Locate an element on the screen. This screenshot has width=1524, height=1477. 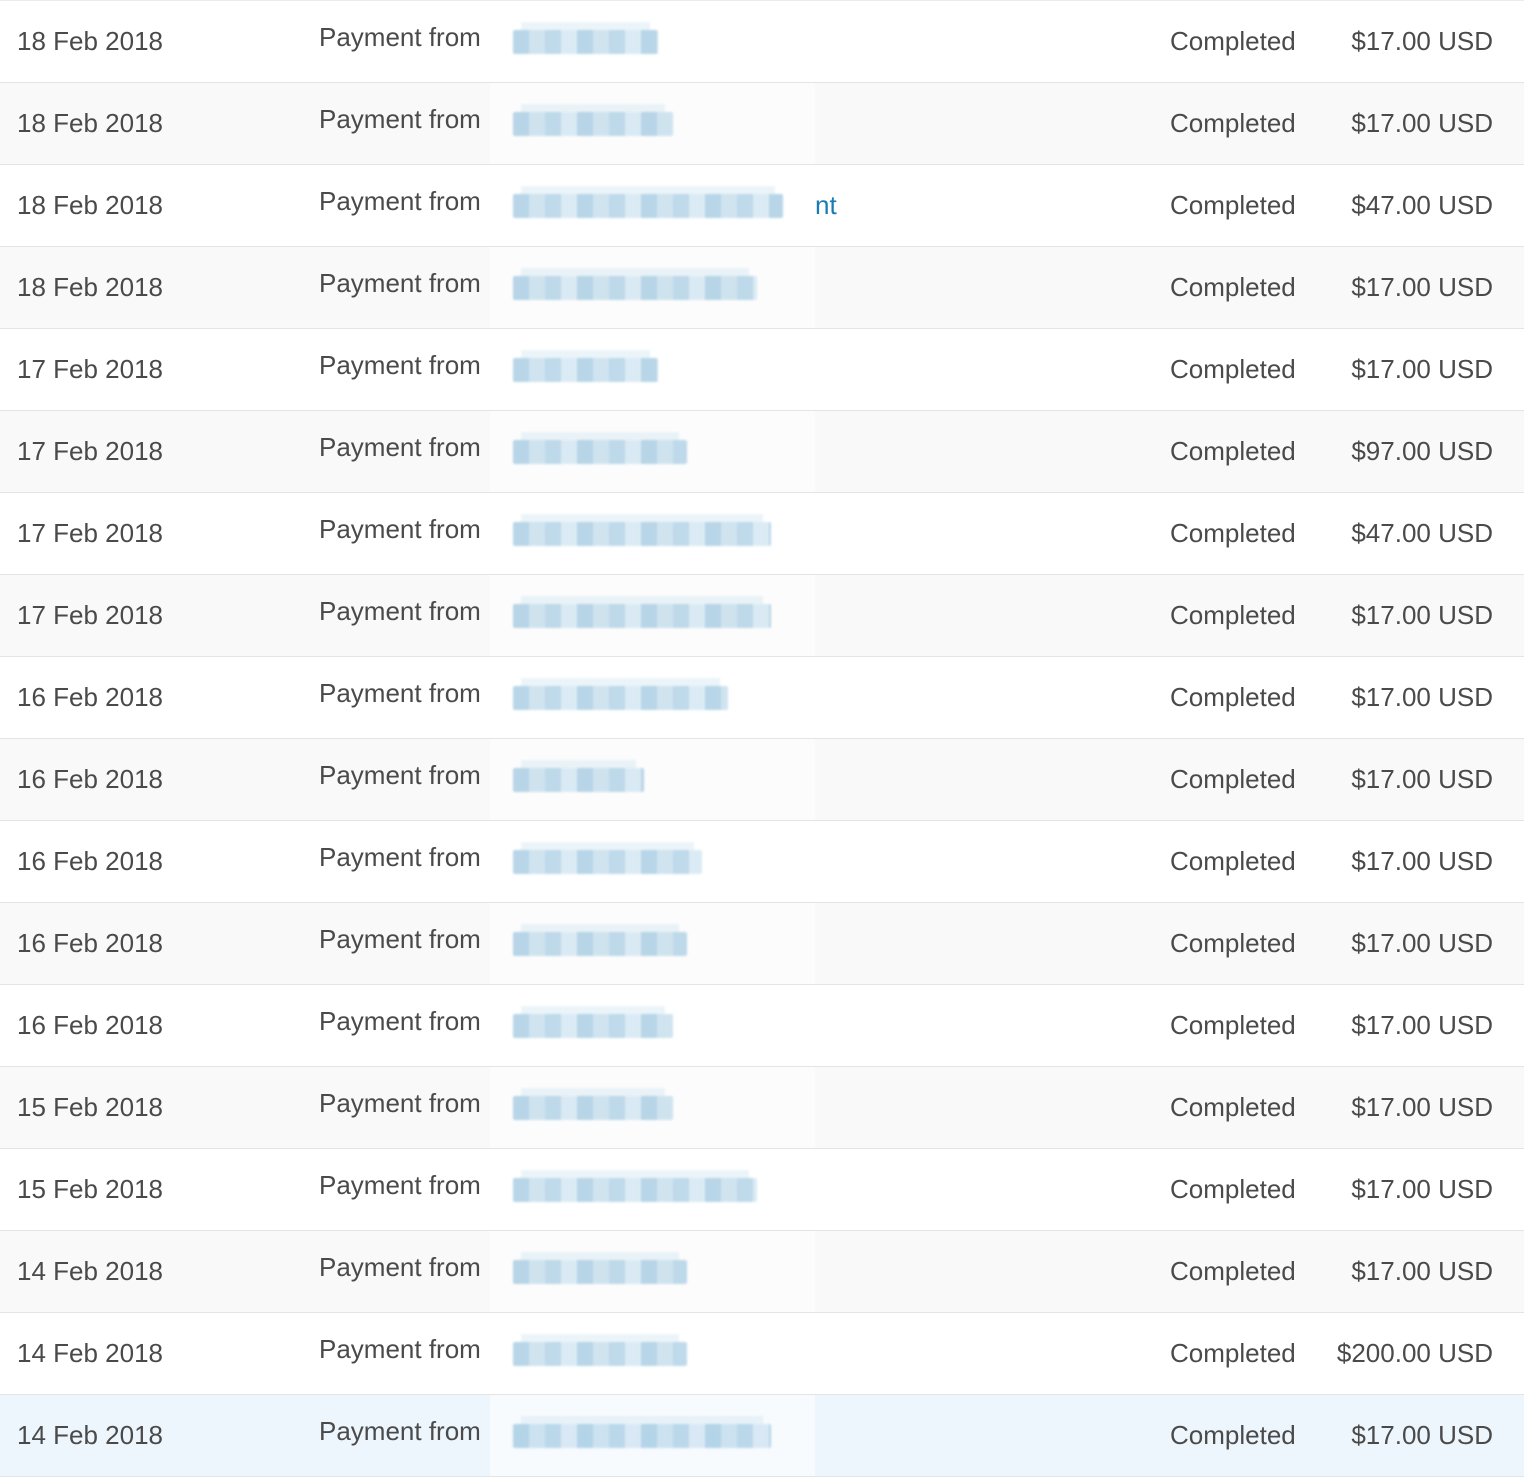
transaction-amount: $97.00 USD is located at coordinates (1422, 451).